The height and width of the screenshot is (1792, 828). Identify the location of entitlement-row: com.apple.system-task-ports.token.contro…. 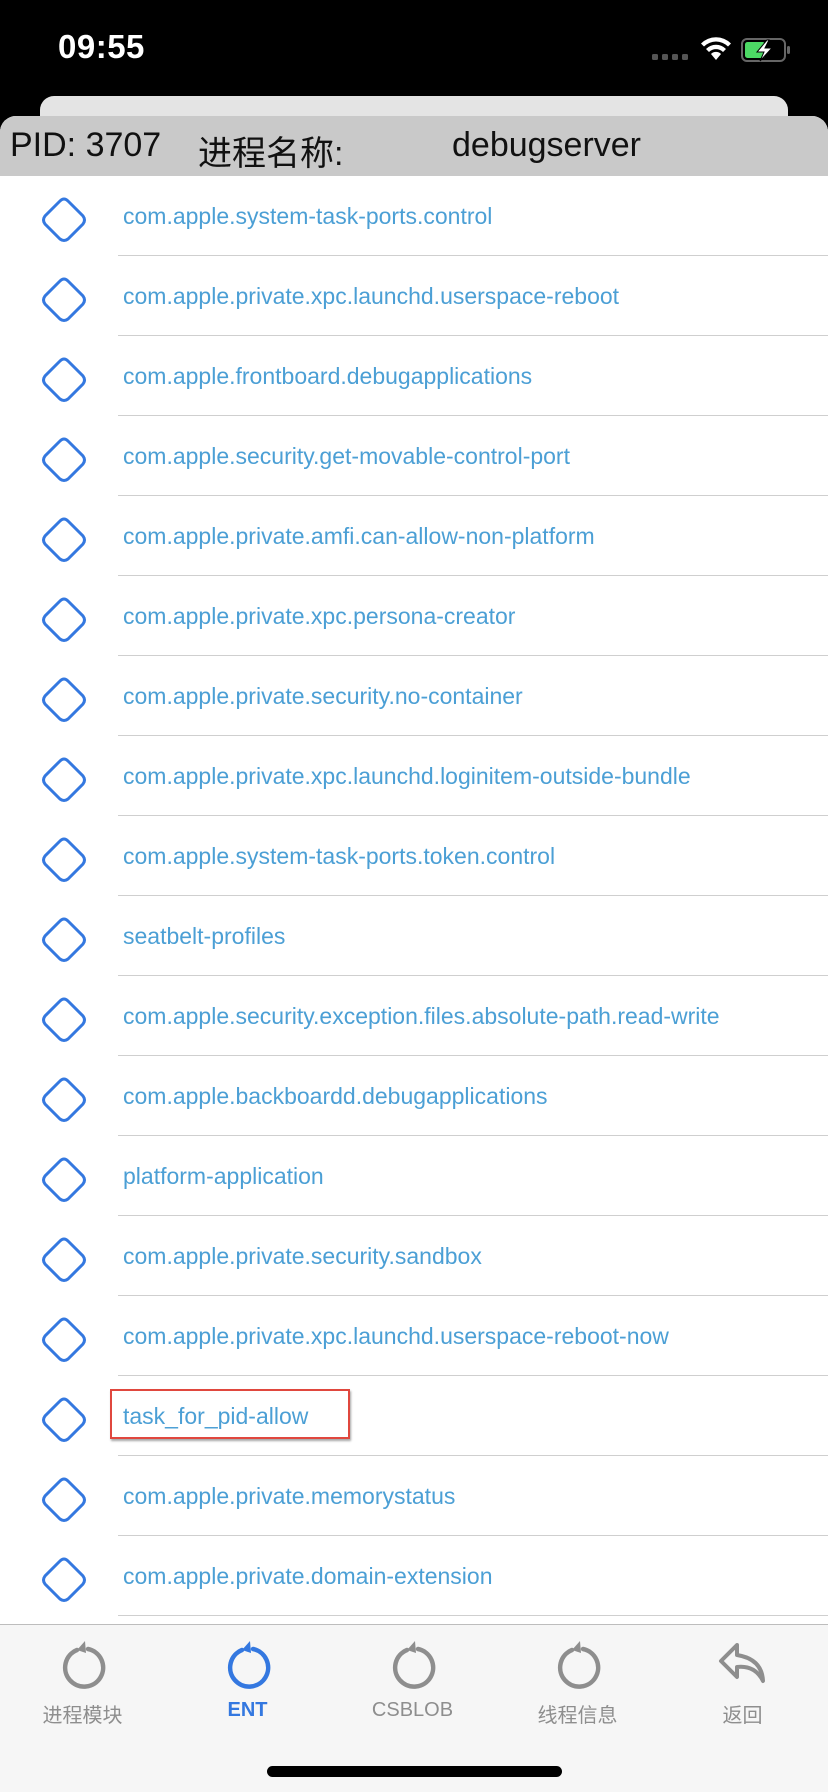
(414, 856).